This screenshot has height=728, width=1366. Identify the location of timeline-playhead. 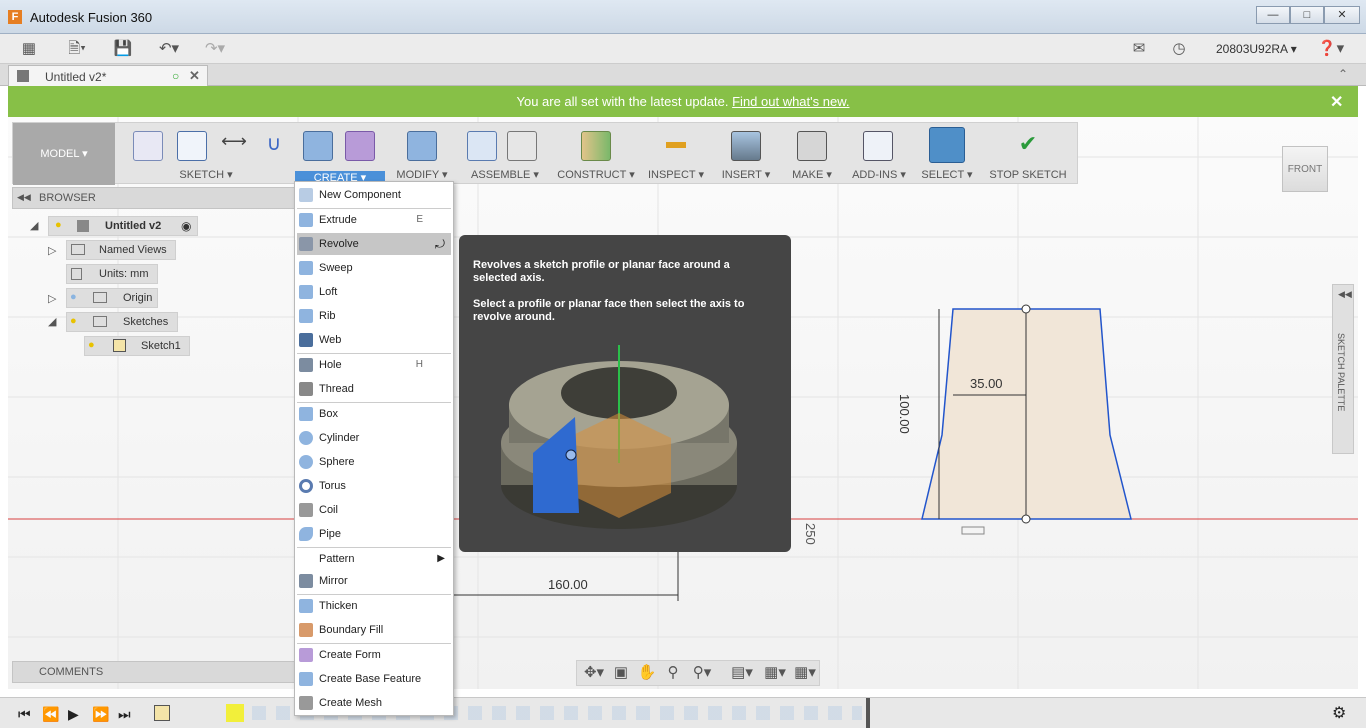
(868, 713).